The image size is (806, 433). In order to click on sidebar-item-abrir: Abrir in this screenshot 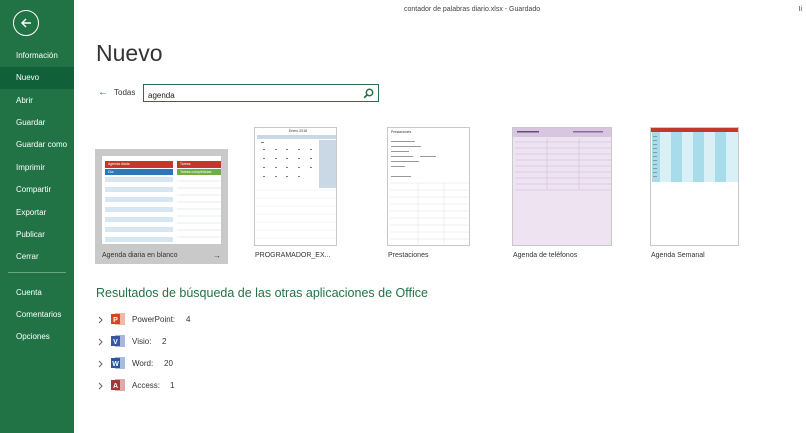, I will do `click(37, 101)`.